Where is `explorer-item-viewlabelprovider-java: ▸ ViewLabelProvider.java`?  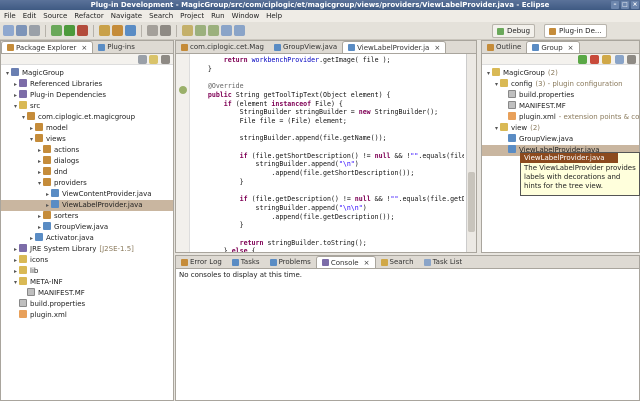 explorer-item-viewlabelprovider-java: ▸ ViewLabelProvider.java is located at coordinates (87, 205).